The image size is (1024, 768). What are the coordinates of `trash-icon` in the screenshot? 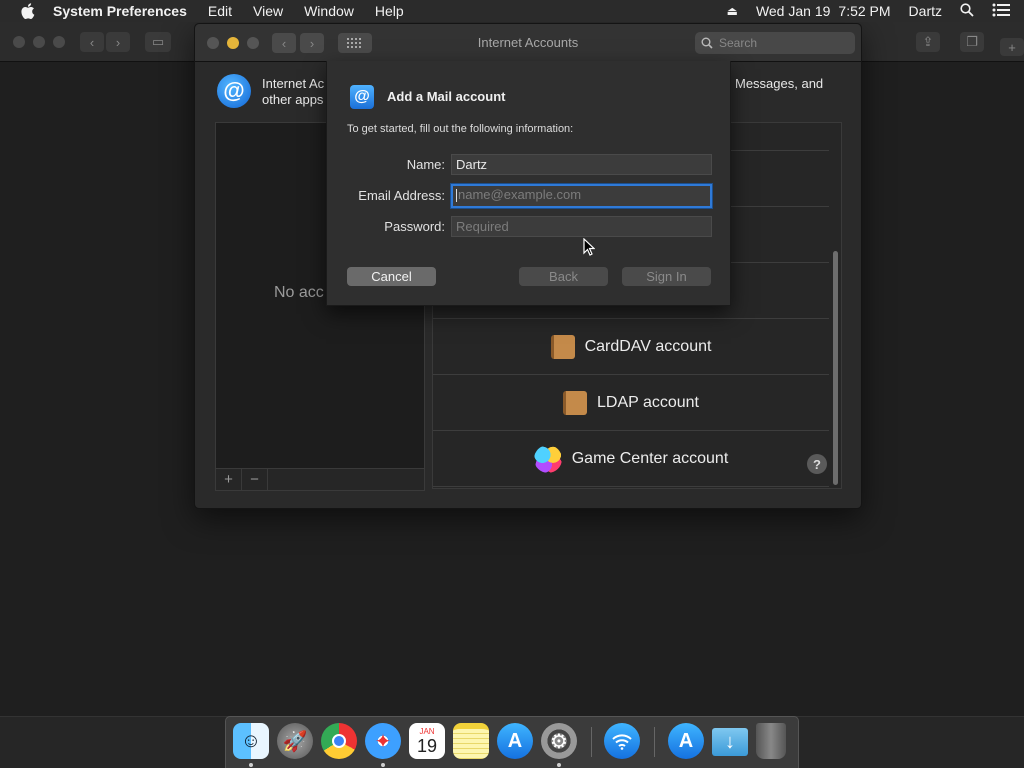 It's located at (771, 741).